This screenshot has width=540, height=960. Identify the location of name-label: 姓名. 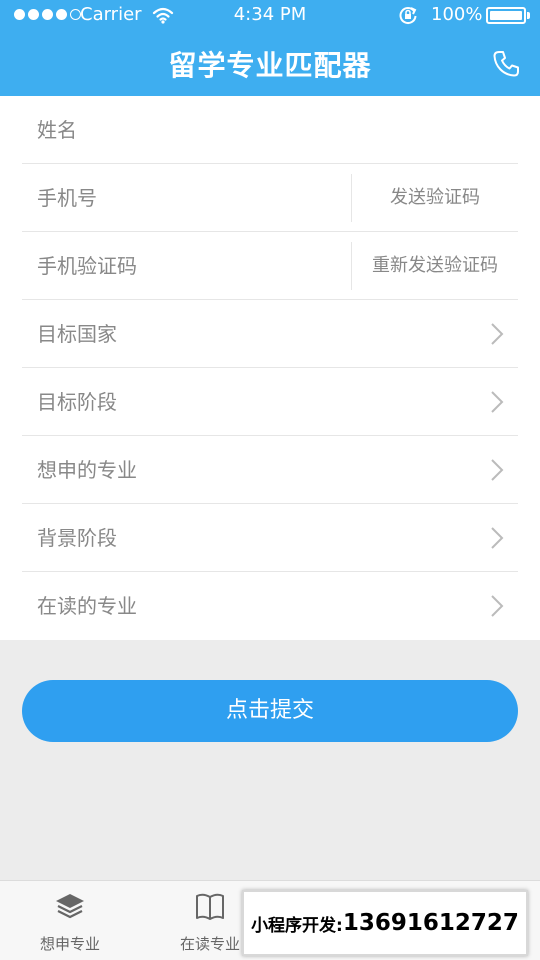
(57, 130).